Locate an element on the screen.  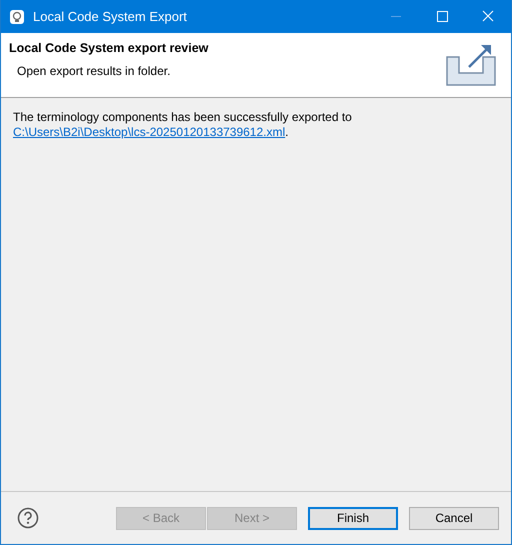
window-title: Local Code System Export is located at coordinates (110, 16).